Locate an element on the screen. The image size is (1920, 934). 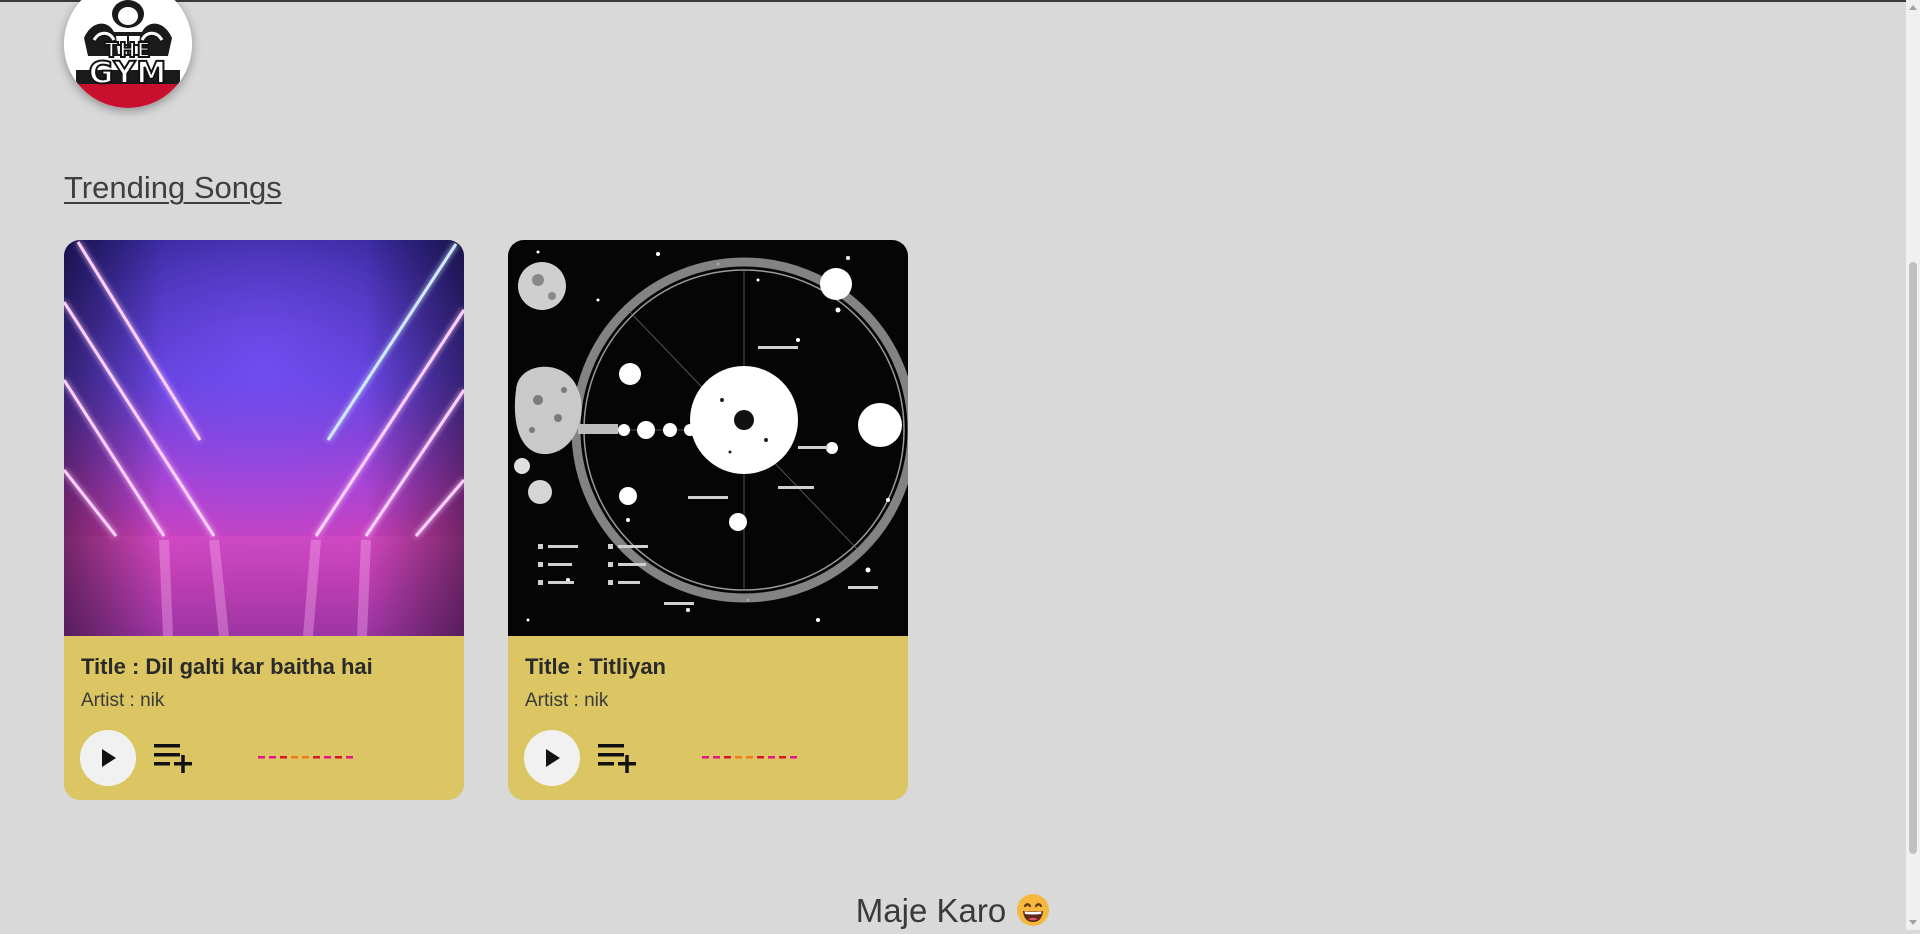
scrollbar-thumb is located at coordinates (1913, 558).